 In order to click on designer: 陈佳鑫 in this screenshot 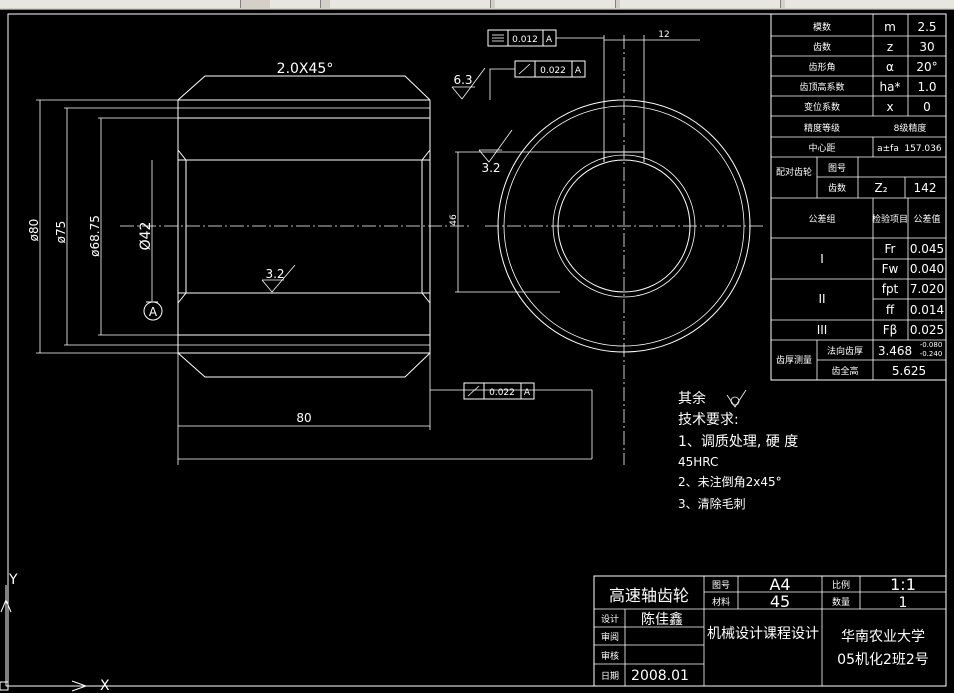, I will do `click(662, 619)`.